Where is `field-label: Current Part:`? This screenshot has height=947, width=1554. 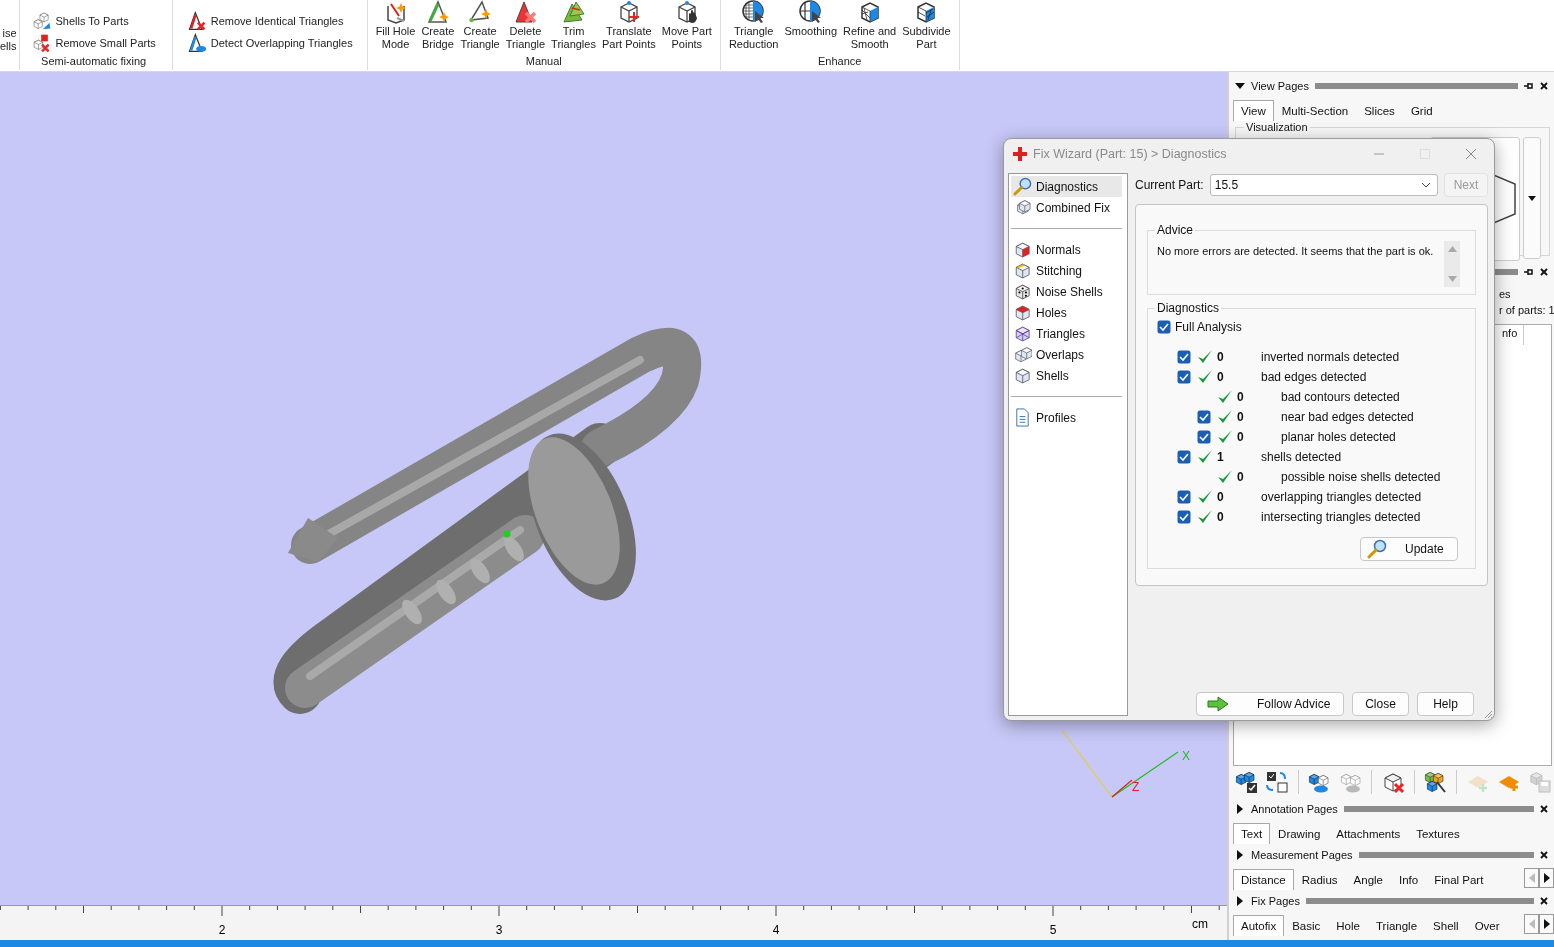 field-label: Current Part: is located at coordinates (1169, 184).